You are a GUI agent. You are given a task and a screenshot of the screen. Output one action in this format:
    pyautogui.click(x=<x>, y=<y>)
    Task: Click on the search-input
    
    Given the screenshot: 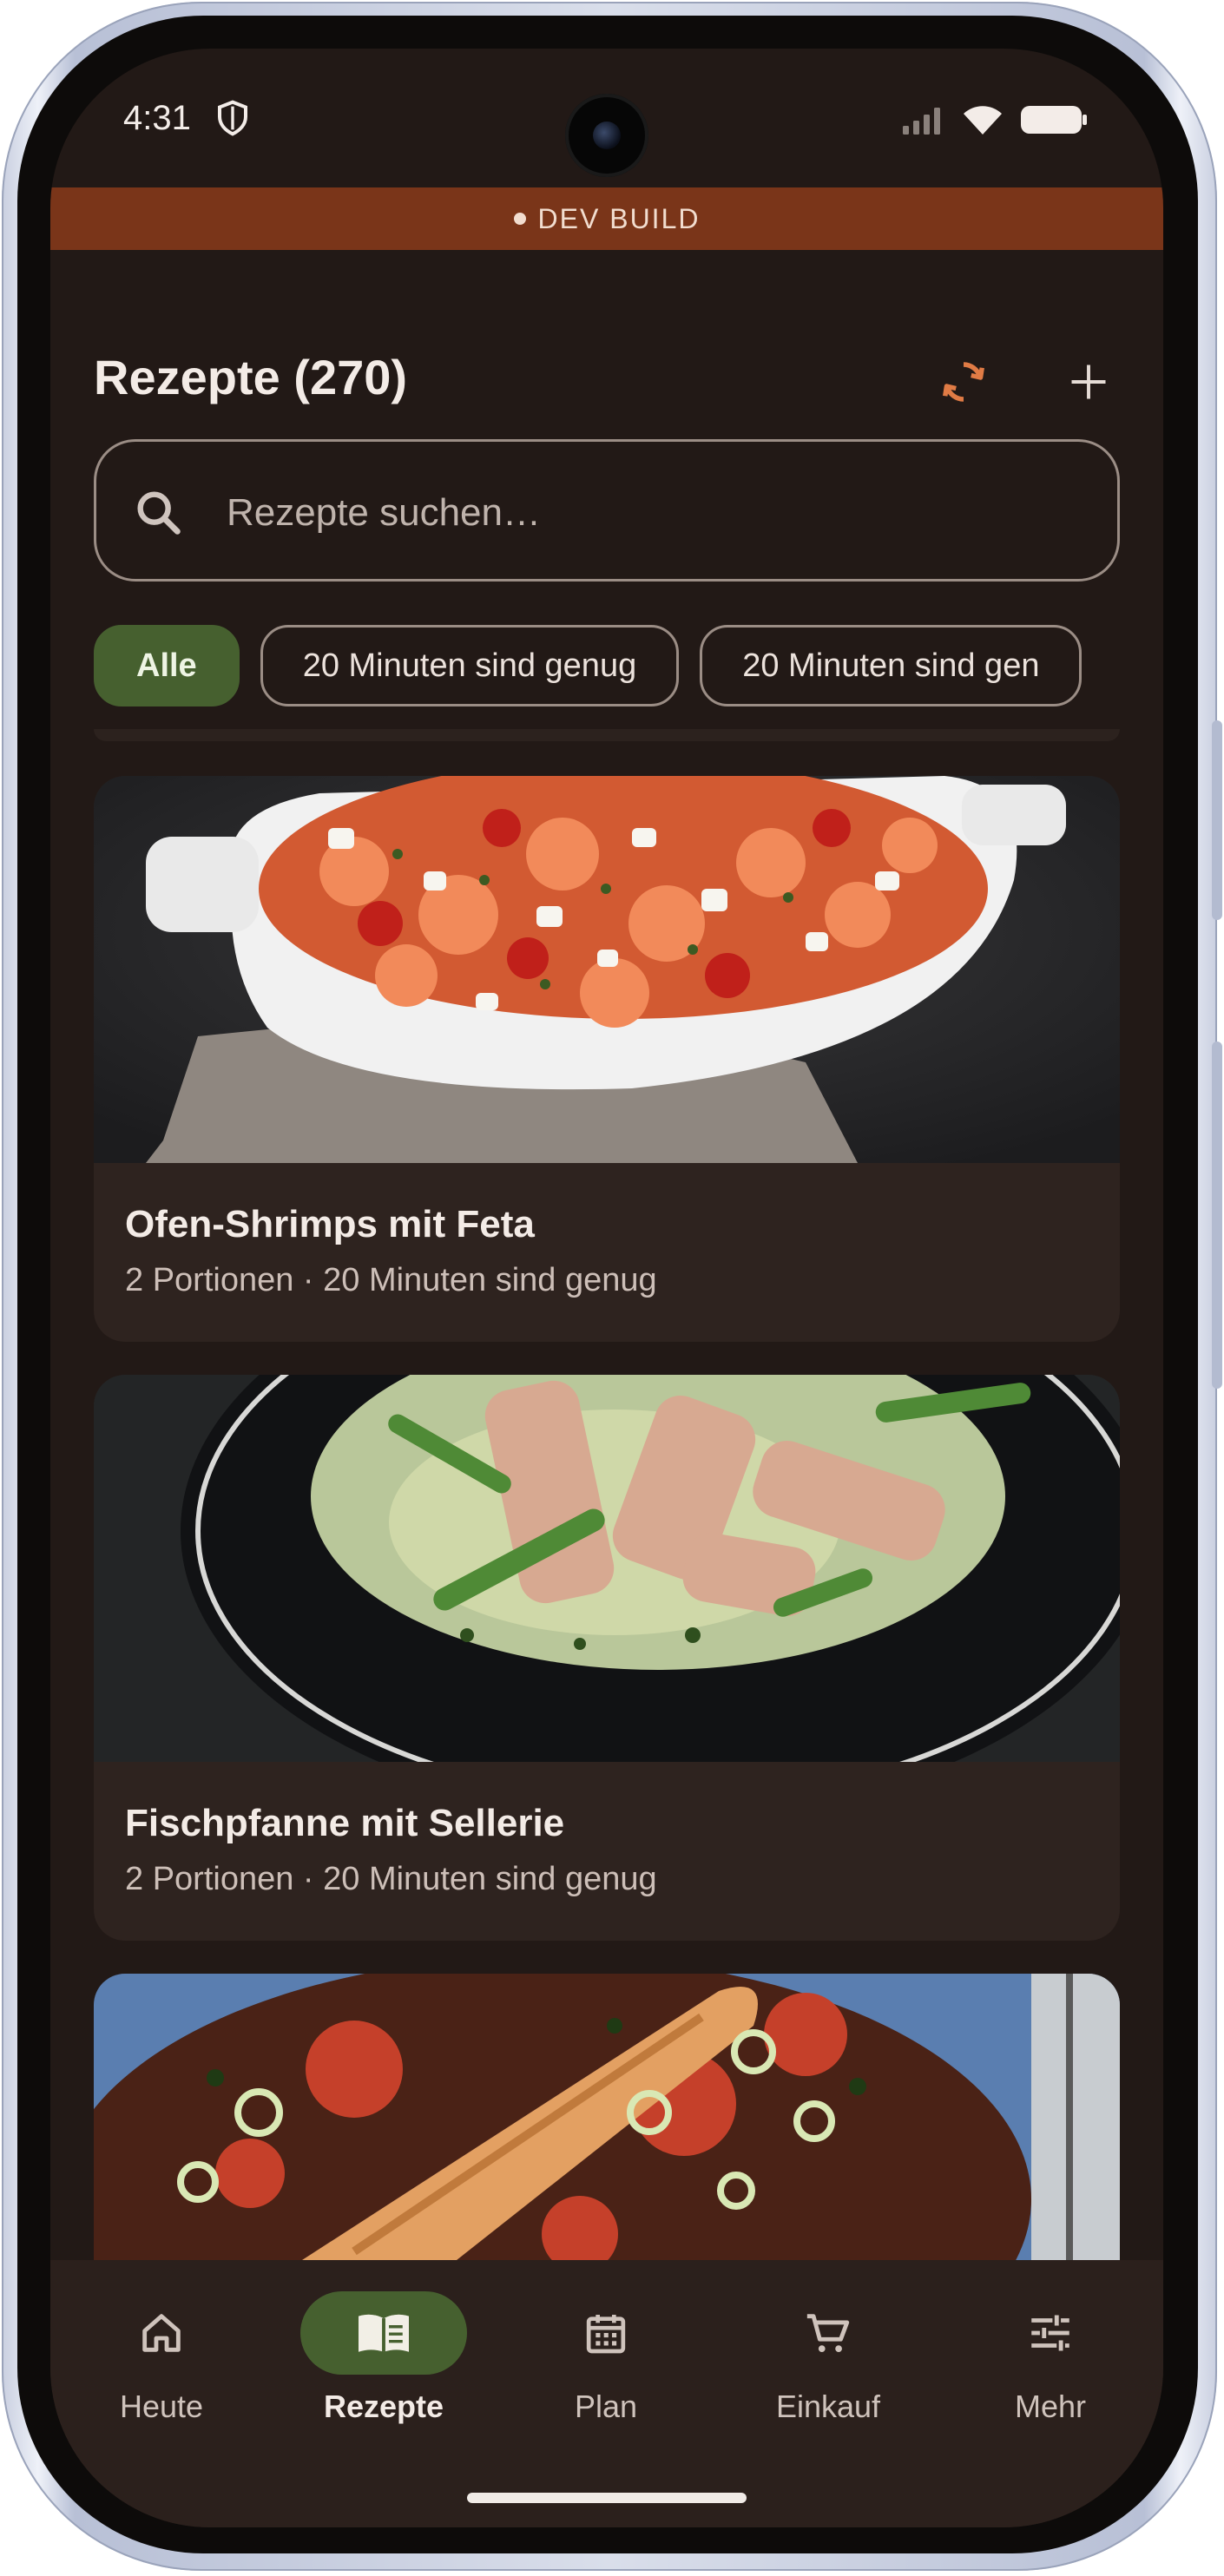 What is the action you would take?
    pyautogui.click(x=652, y=513)
    